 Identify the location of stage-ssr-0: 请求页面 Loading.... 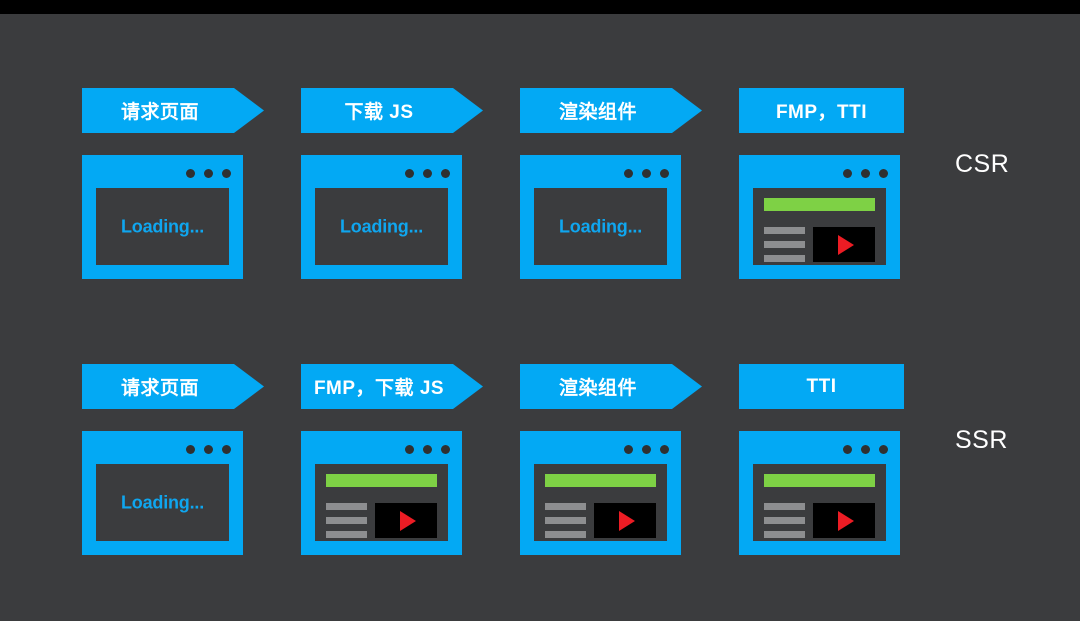
(173, 459).